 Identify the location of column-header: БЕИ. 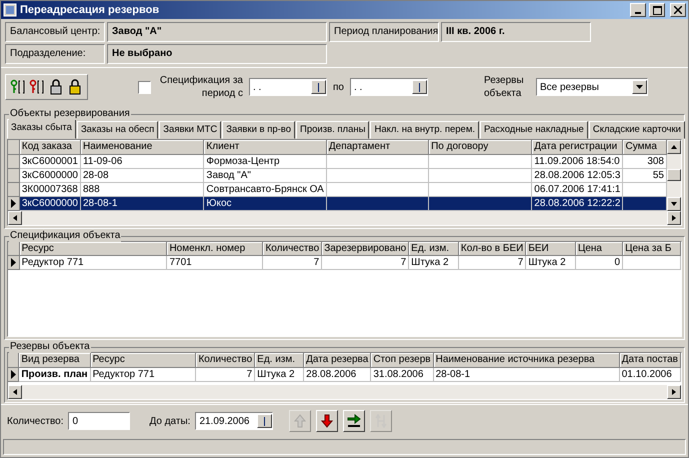
(551, 249).